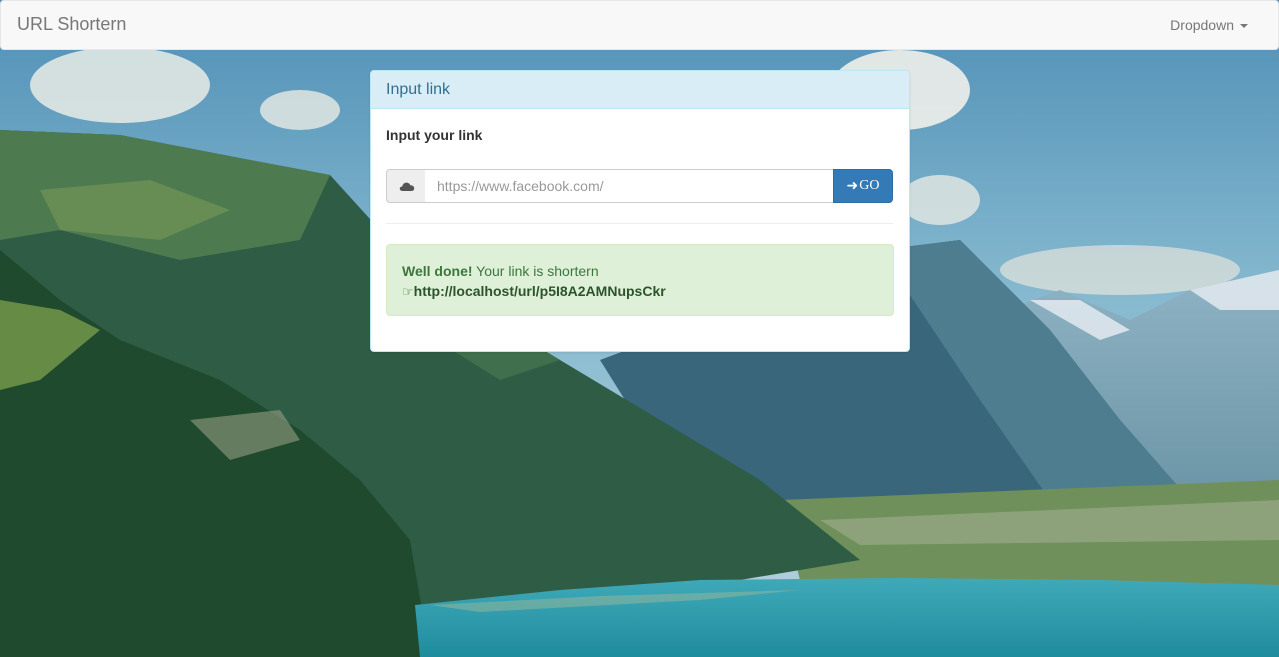 Image resolution: width=1279 pixels, height=657 pixels. Describe the element at coordinates (437, 271) in the screenshot. I see `alert-strong: Well done!` at that location.